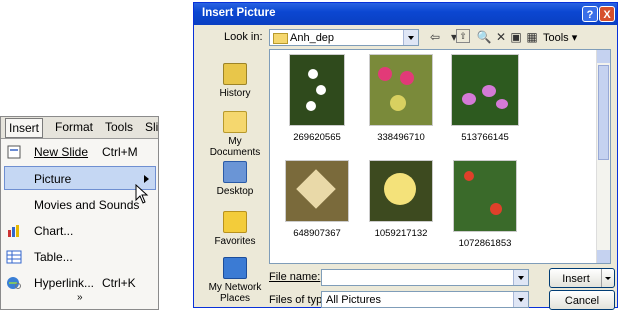 This screenshot has width=620, height=311. I want to click on menu-insert: Insert, so click(24, 128).